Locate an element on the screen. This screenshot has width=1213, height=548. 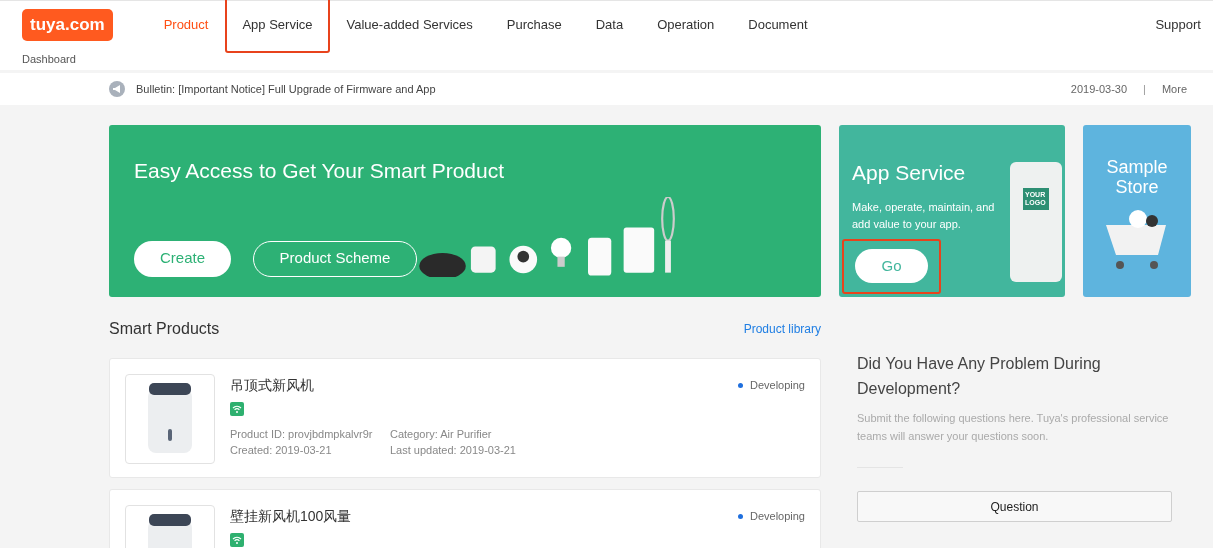
banner-title: Easy Access to Get Your Smart Product is located at coordinates (319, 171).